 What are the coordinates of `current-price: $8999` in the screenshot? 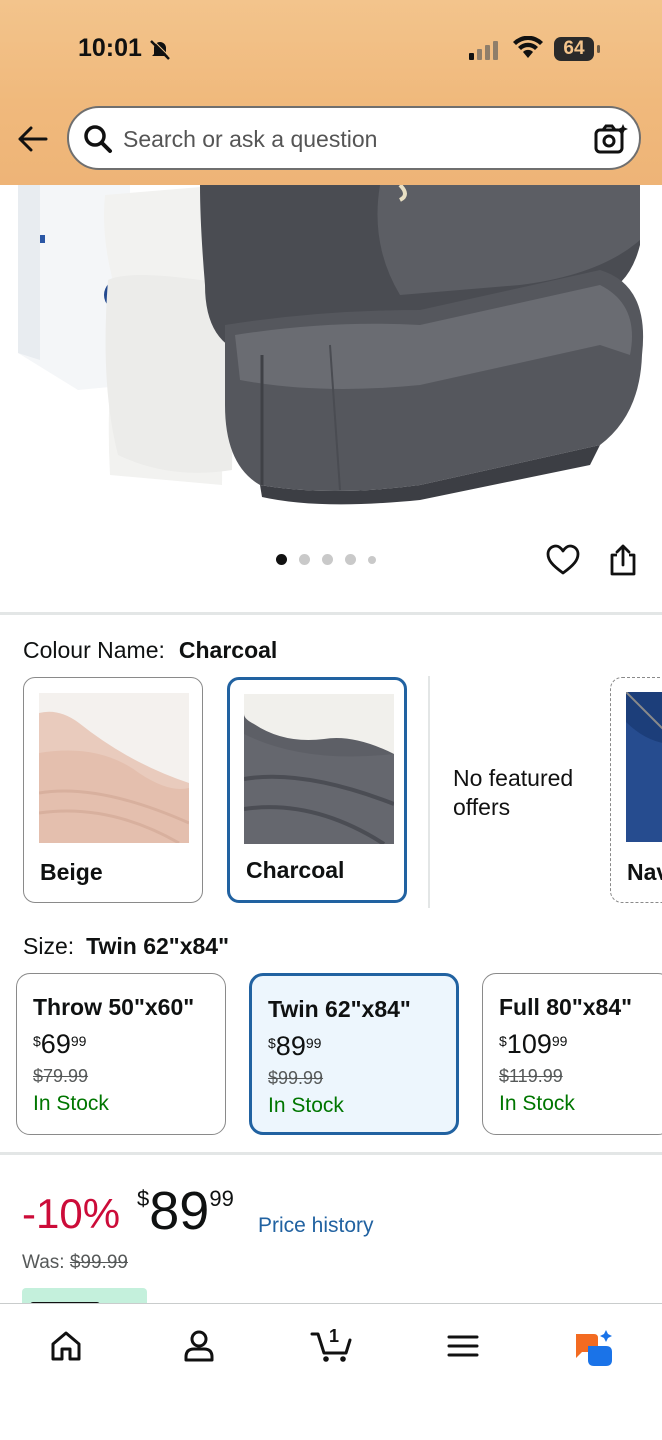 It's located at (185, 1211).